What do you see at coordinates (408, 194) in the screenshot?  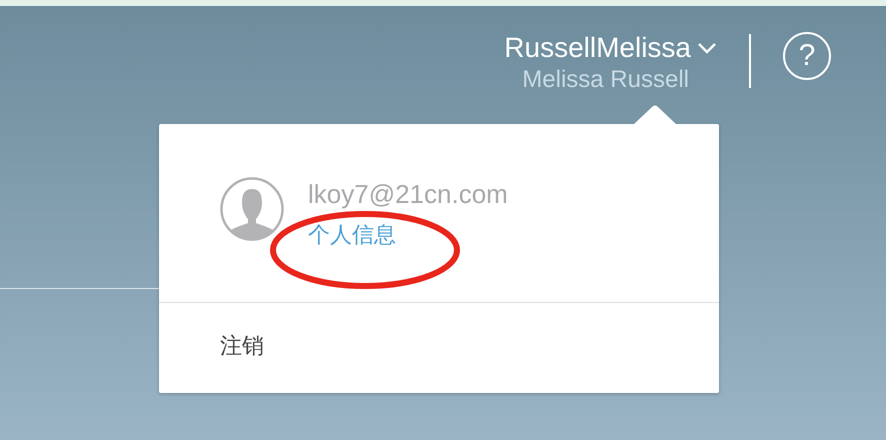 I see `account-email: lkoy7@21cn.com` at bounding box center [408, 194].